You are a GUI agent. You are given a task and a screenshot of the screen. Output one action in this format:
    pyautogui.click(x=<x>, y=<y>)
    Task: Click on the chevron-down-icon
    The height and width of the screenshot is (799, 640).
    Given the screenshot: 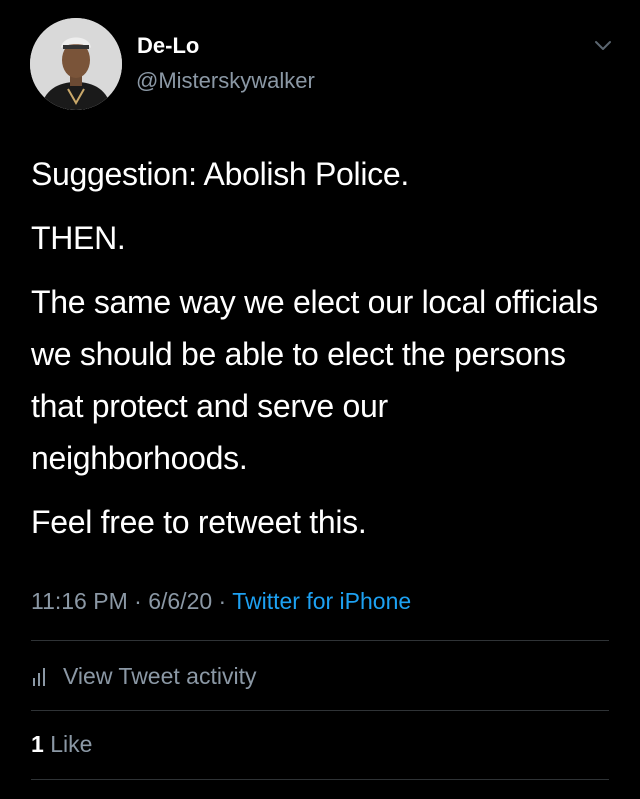 What is the action you would take?
    pyautogui.click(x=603, y=46)
    